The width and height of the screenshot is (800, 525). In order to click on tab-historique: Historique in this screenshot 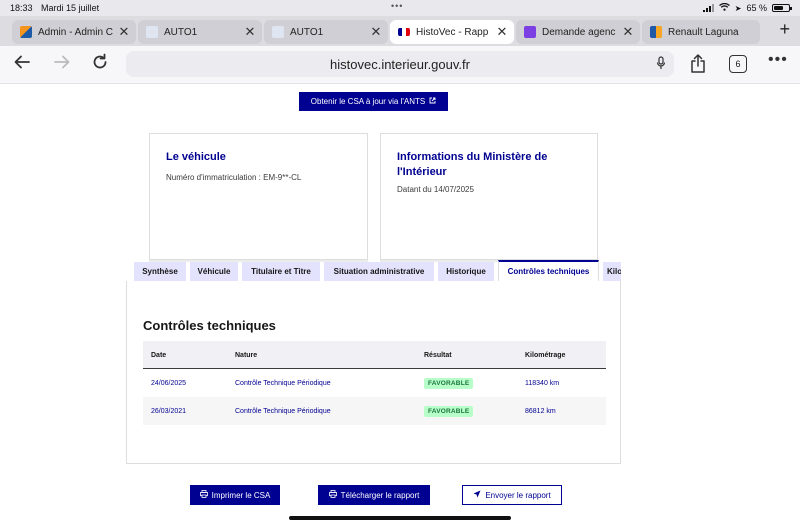, I will do `click(466, 271)`.